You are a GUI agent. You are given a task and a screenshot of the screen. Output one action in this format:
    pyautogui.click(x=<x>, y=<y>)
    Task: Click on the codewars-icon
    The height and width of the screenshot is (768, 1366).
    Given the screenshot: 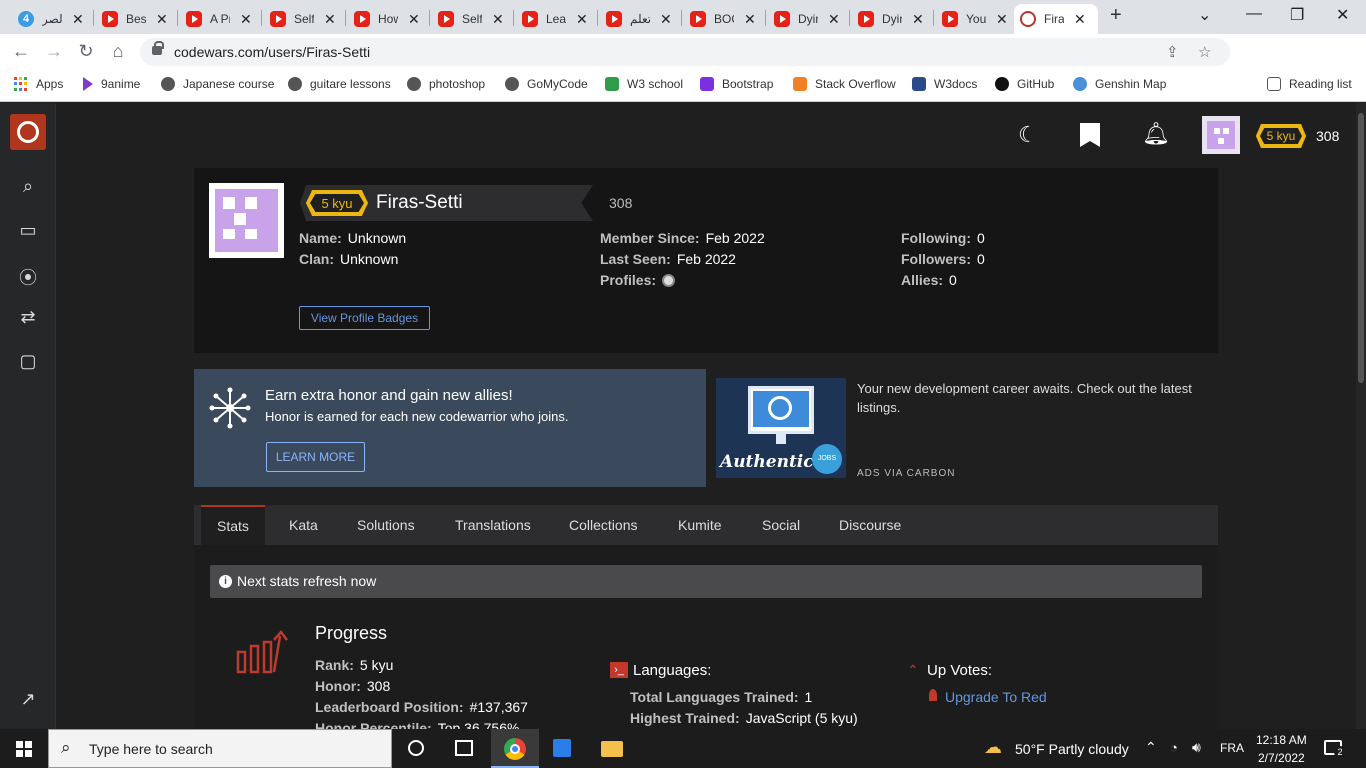 What is the action you would take?
    pyautogui.click(x=1028, y=19)
    